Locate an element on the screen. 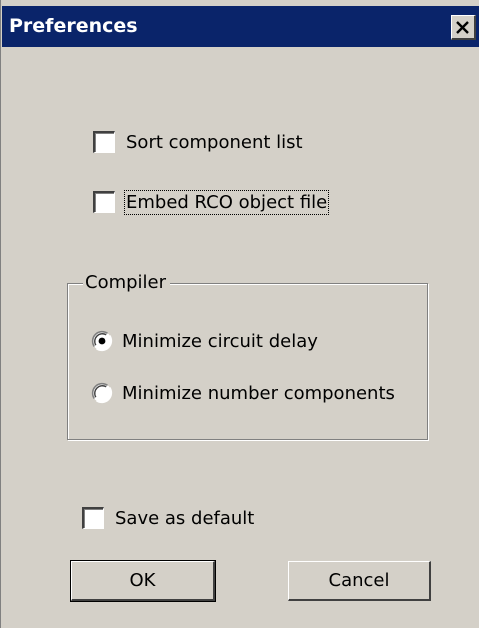 This screenshot has height=628, width=479. minimize-number-components-label: Minimize number components is located at coordinates (258, 393).